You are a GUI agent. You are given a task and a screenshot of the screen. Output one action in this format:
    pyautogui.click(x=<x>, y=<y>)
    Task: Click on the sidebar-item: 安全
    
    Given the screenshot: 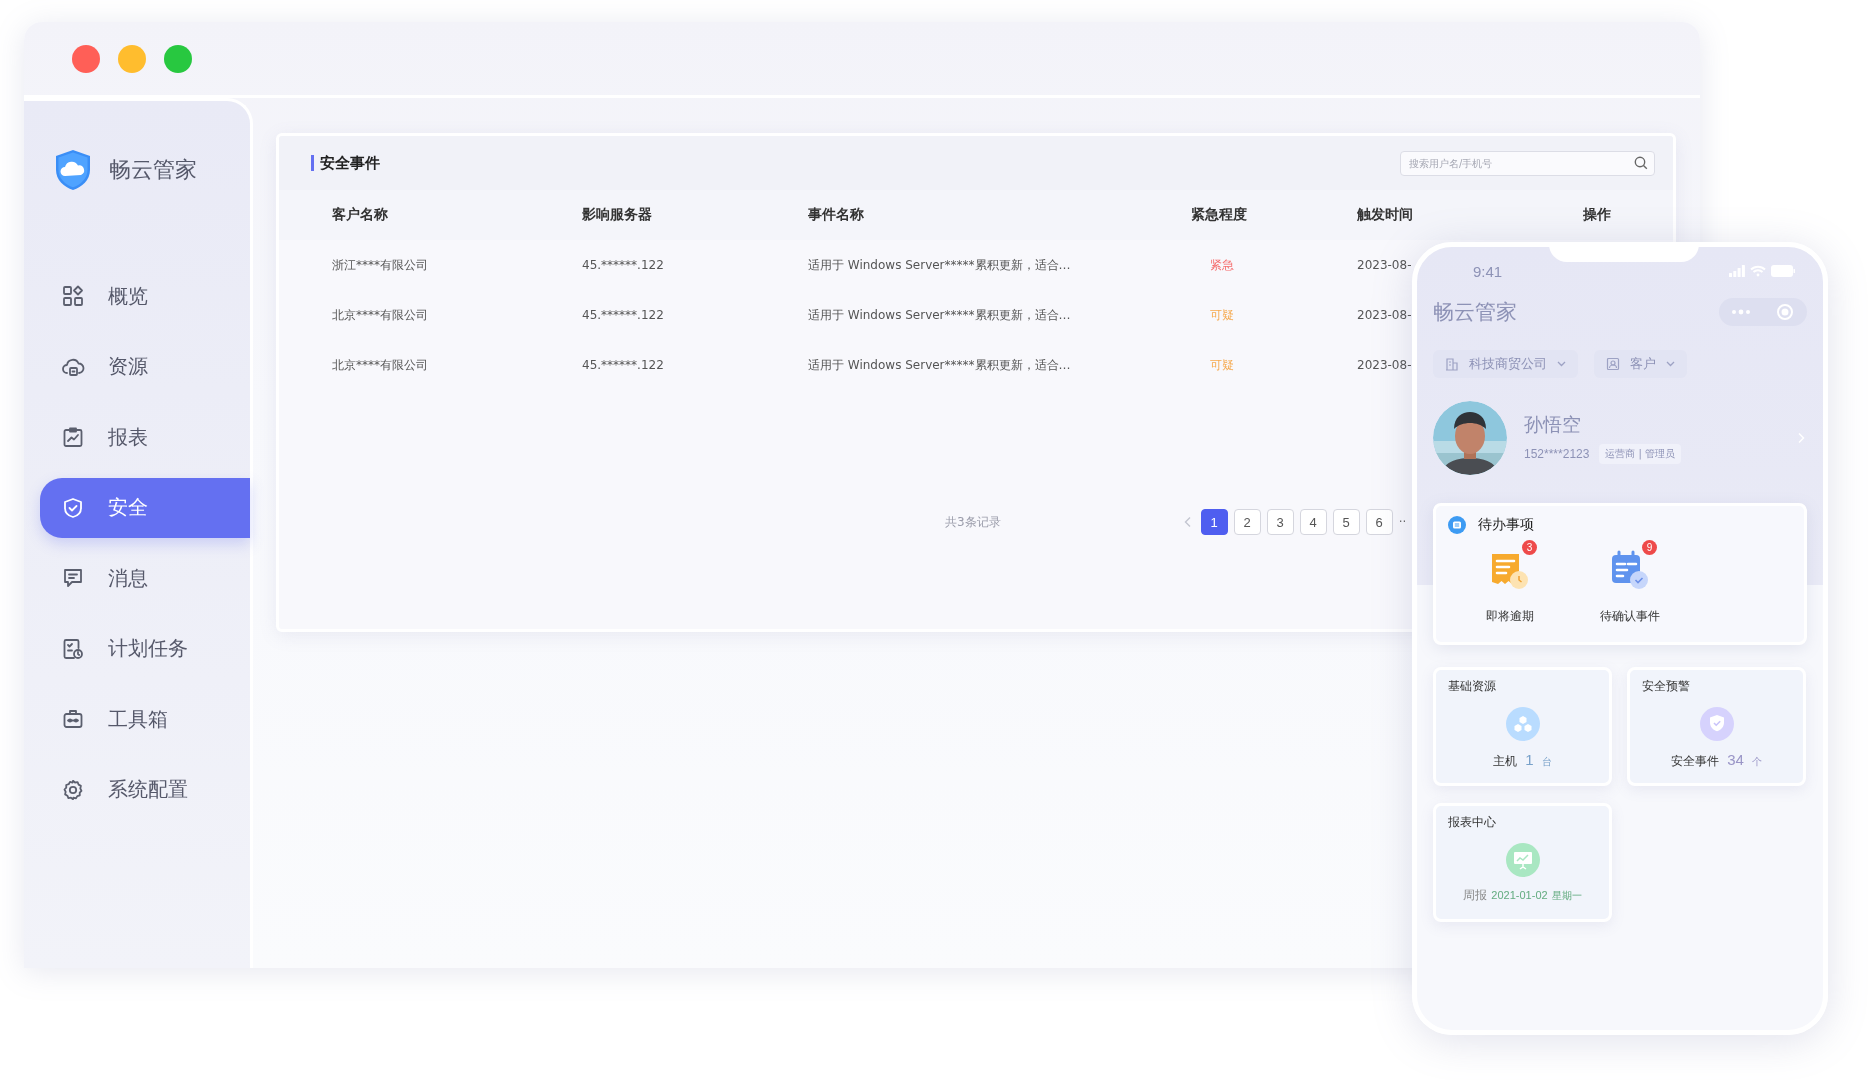 What is the action you would take?
    pyautogui.click(x=145, y=507)
    